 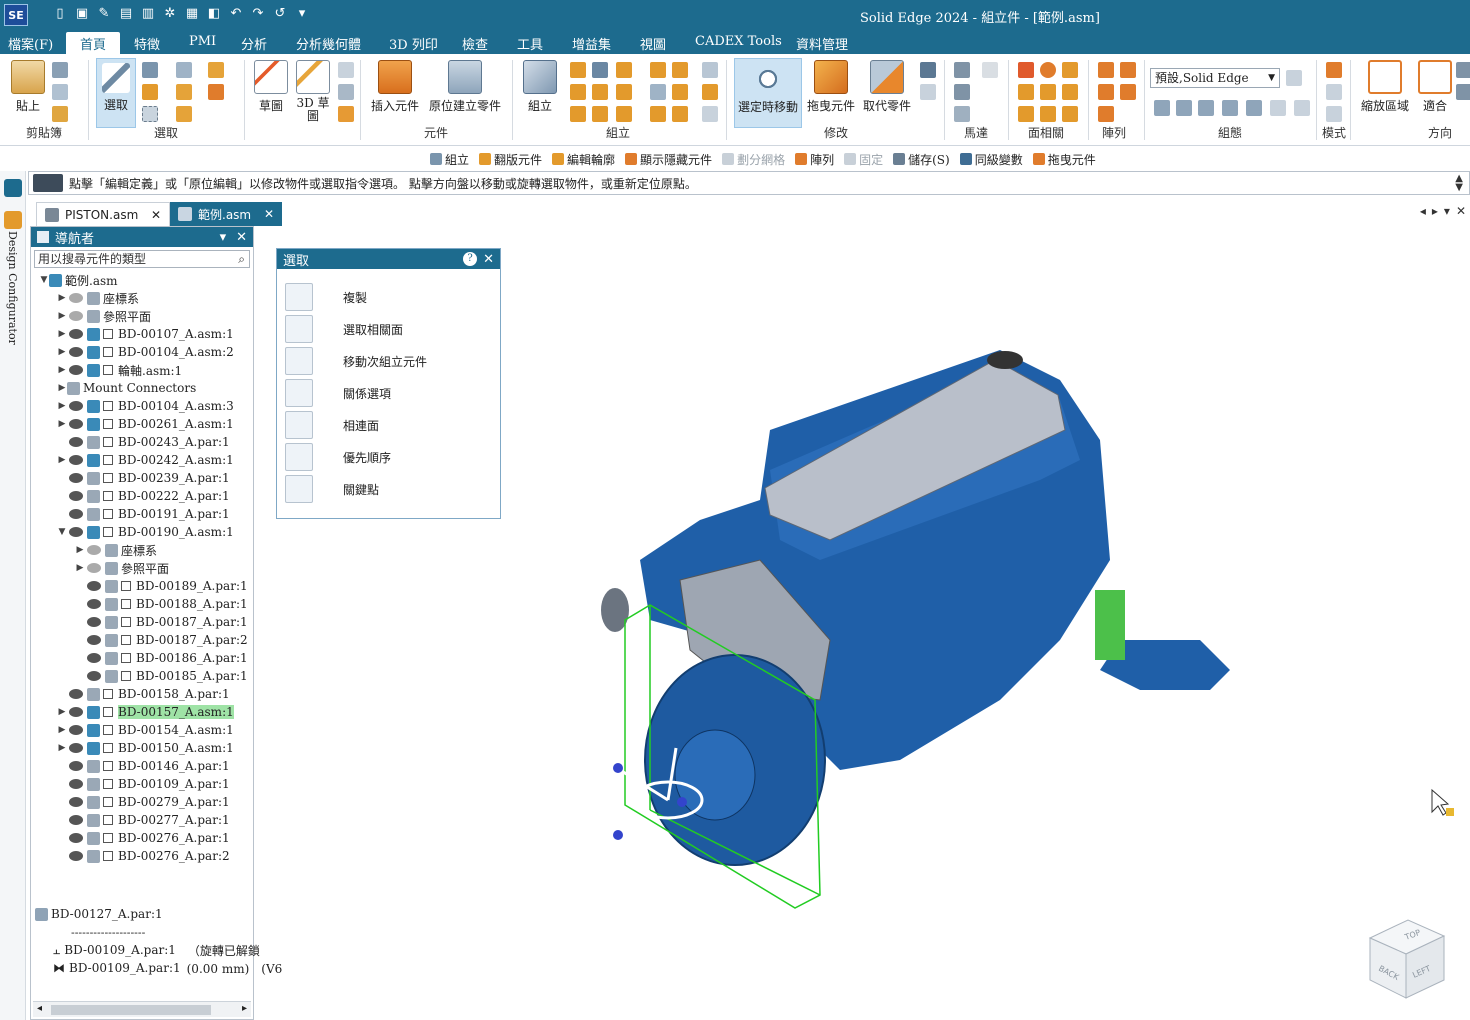 What do you see at coordinates (280, 14) in the screenshot?
I see `repeat-icon: ↺` at bounding box center [280, 14].